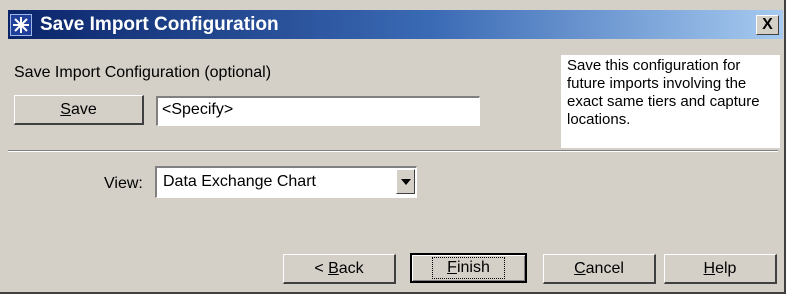  Describe the element at coordinates (395, 24) in the screenshot. I see `title-bar: Save Import Configuration X` at that location.